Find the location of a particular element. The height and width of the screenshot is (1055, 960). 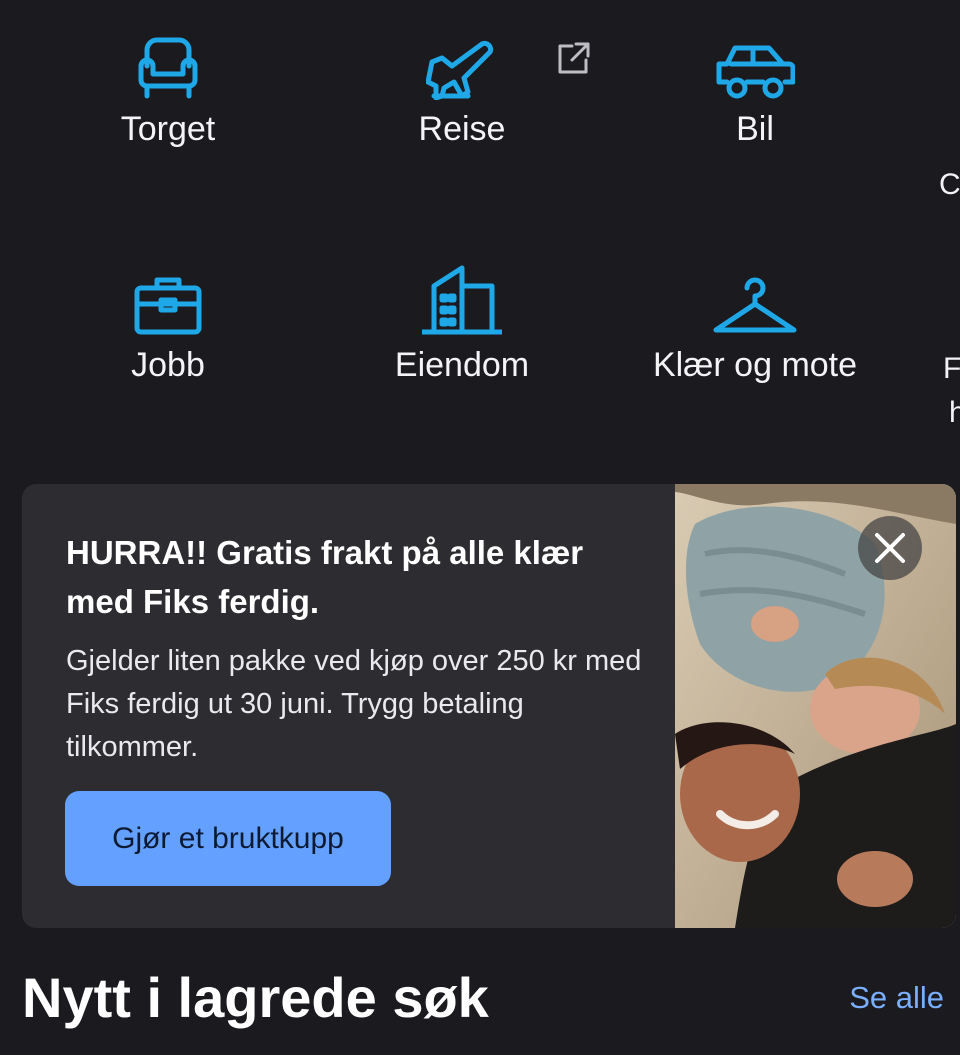

category-jobb: Jobb is located at coordinates (168, 310).